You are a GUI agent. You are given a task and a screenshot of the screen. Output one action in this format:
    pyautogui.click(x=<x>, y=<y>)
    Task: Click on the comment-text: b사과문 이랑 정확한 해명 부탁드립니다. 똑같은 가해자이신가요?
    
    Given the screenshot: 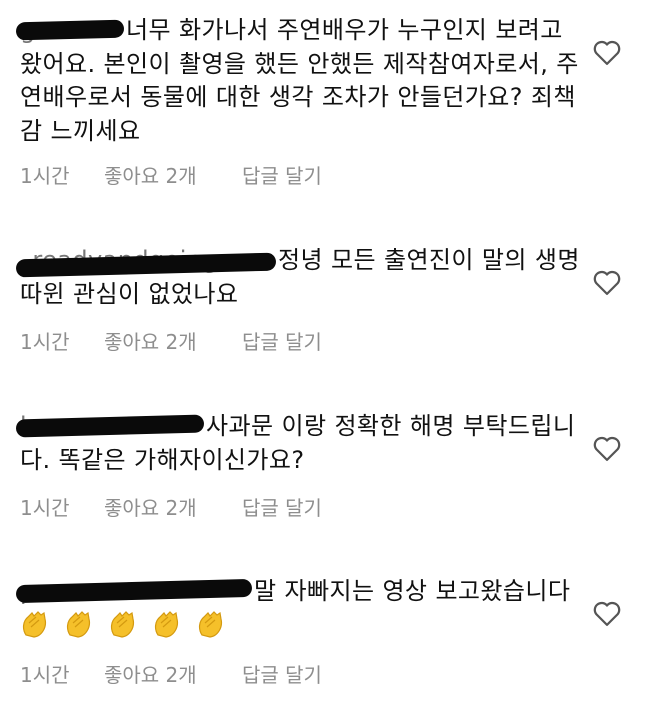 What is the action you would take?
    pyautogui.click(x=297, y=443)
    